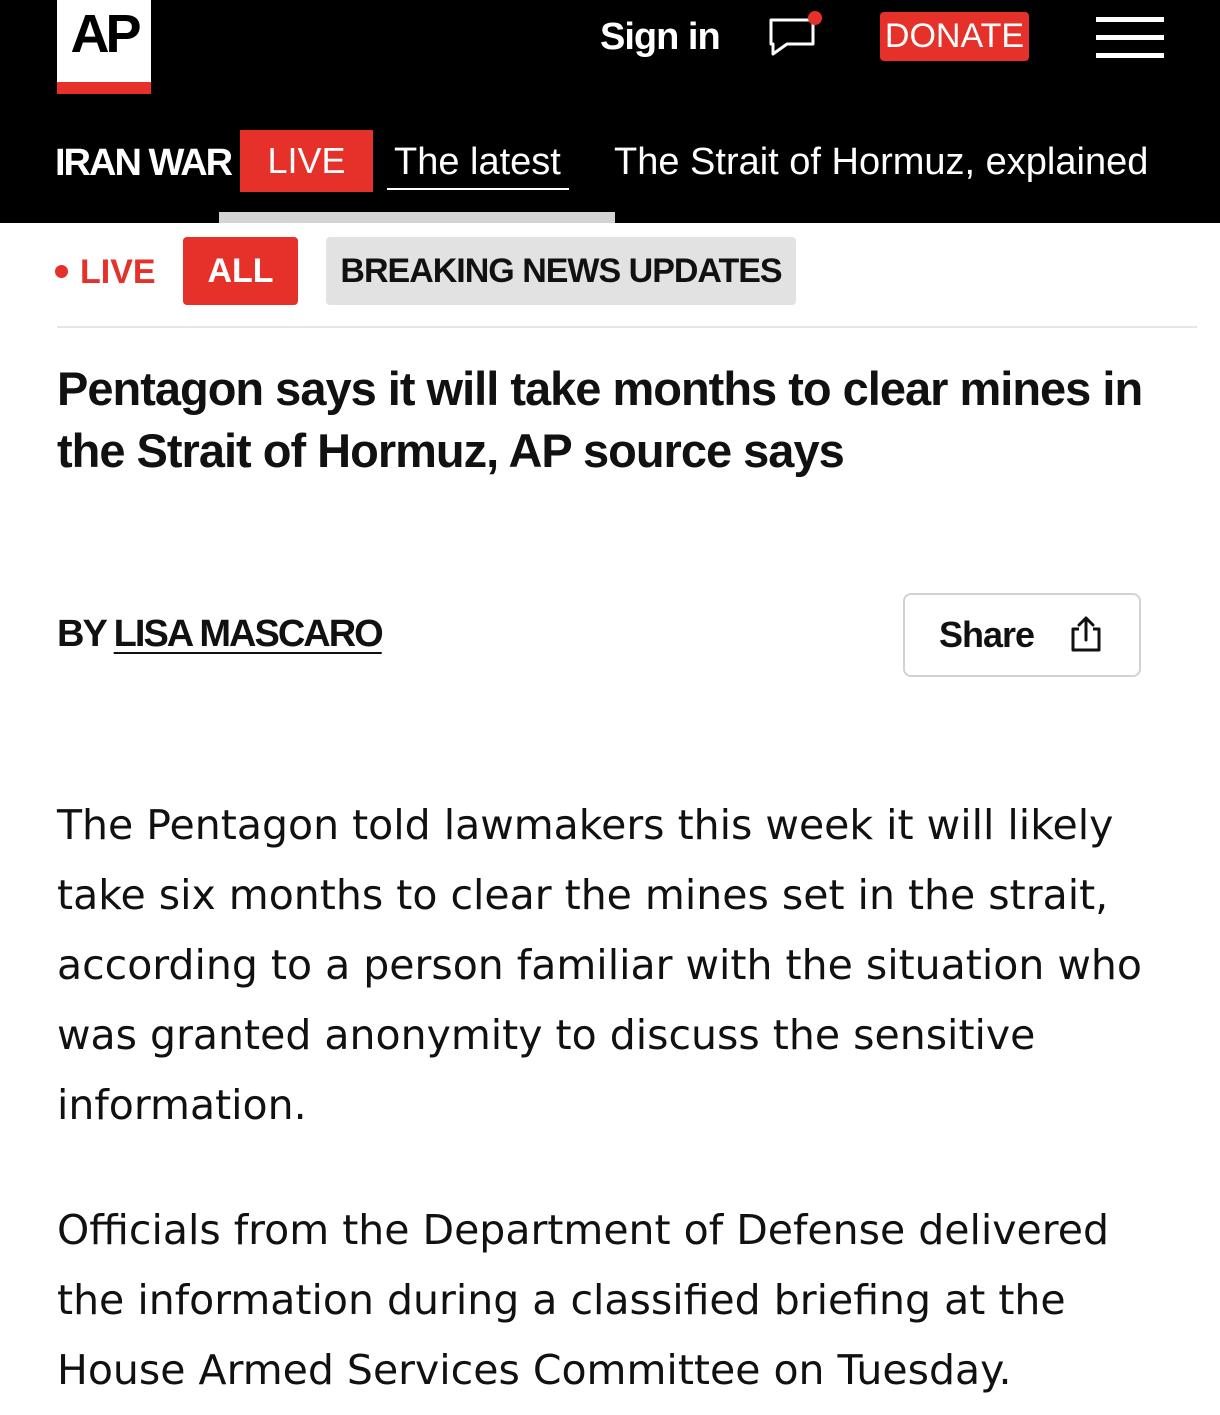  Describe the element at coordinates (144, 163) in the screenshot. I see `topic-label: IRAN WAR` at that location.